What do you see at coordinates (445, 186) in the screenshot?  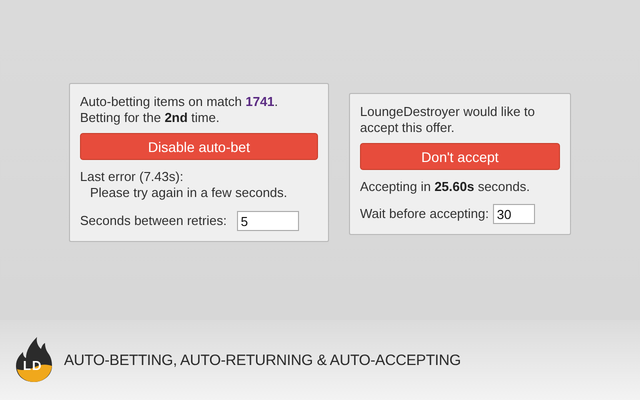 I see `countdown-text: Accepting in 25.60s seconds.` at bounding box center [445, 186].